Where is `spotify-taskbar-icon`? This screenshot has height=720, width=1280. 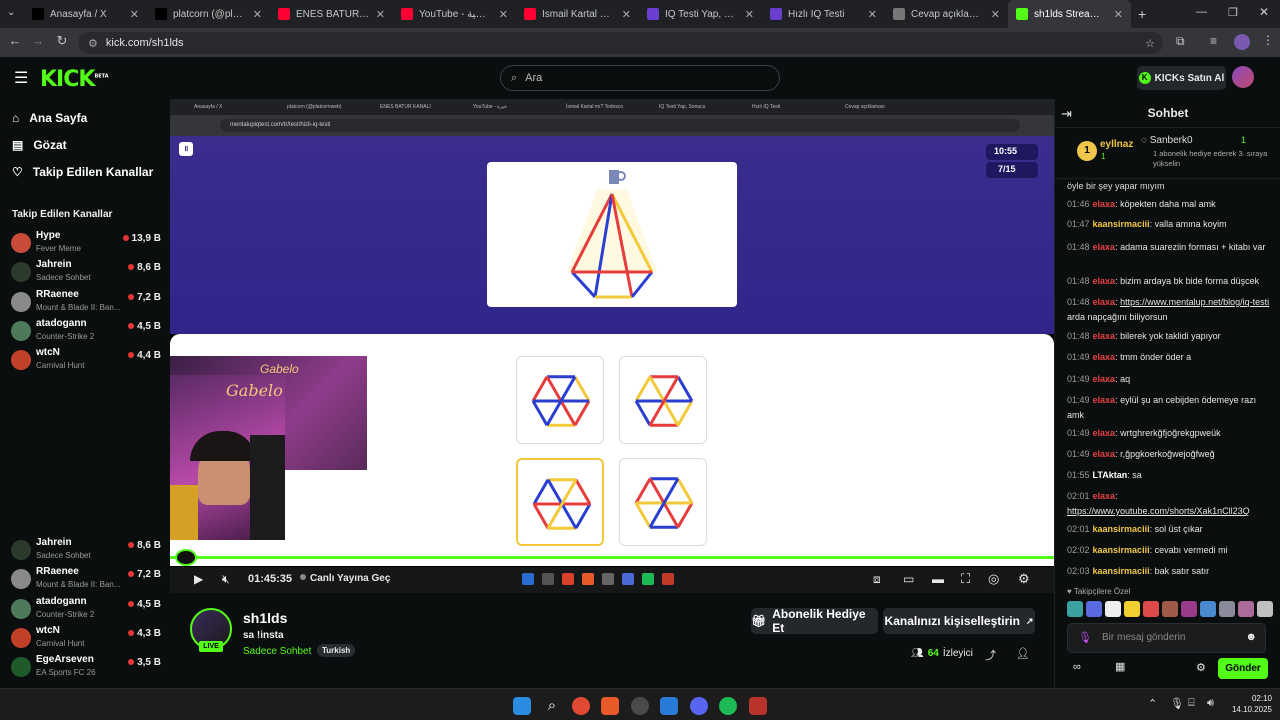
spotify-taskbar-icon is located at coordinates (728, 706).